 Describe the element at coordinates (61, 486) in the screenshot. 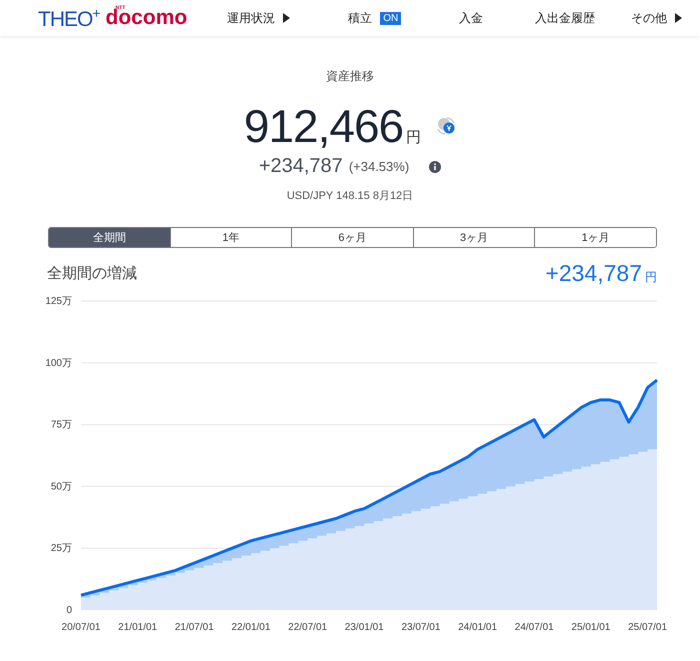

I see `y-axis-label: 50万` at that location.